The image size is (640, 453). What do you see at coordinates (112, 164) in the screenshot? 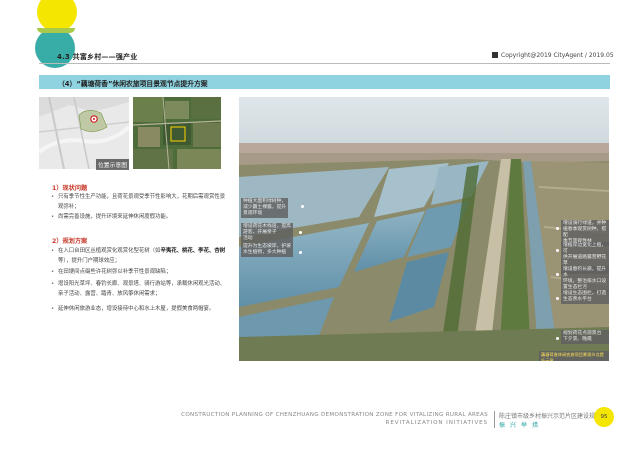
I see `map-caption: 位置示意图` at bounding box center [112, 164].